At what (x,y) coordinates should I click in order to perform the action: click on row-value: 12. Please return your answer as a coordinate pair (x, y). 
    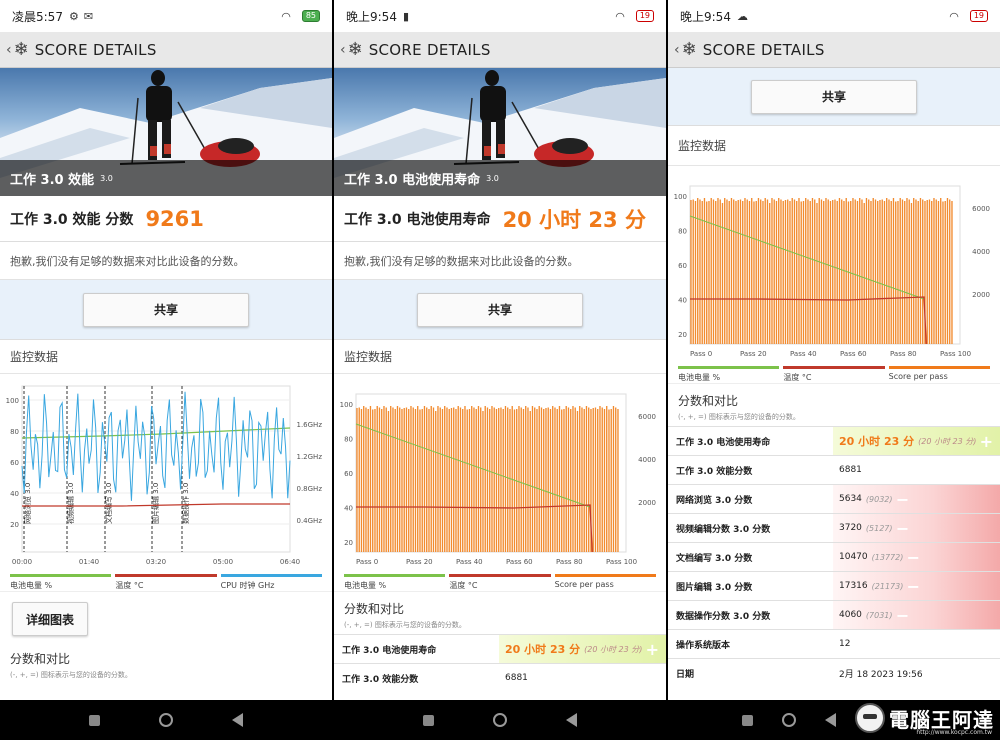
    Looking at the image, I should click on (916, 644).